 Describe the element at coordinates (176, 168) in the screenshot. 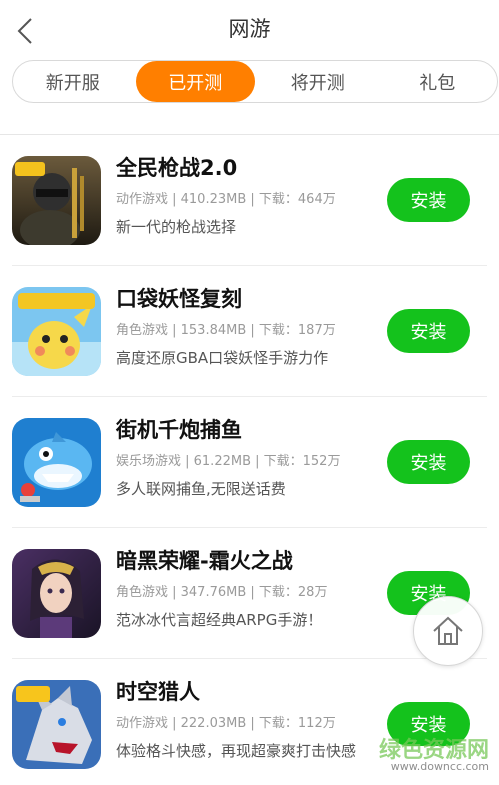

I see `app-name: 全民枪战2.0` at that location.